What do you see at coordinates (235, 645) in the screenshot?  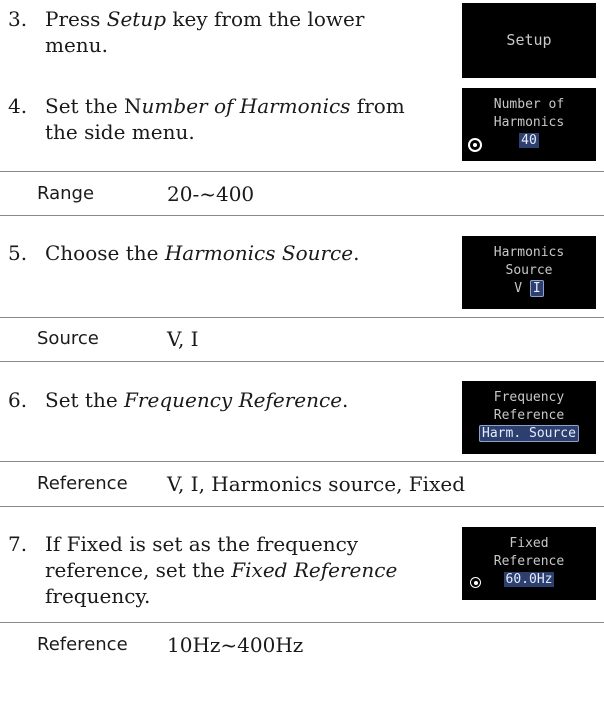 I see `param-value: 10Hz~400Hz` at bounding box center [235, 645].